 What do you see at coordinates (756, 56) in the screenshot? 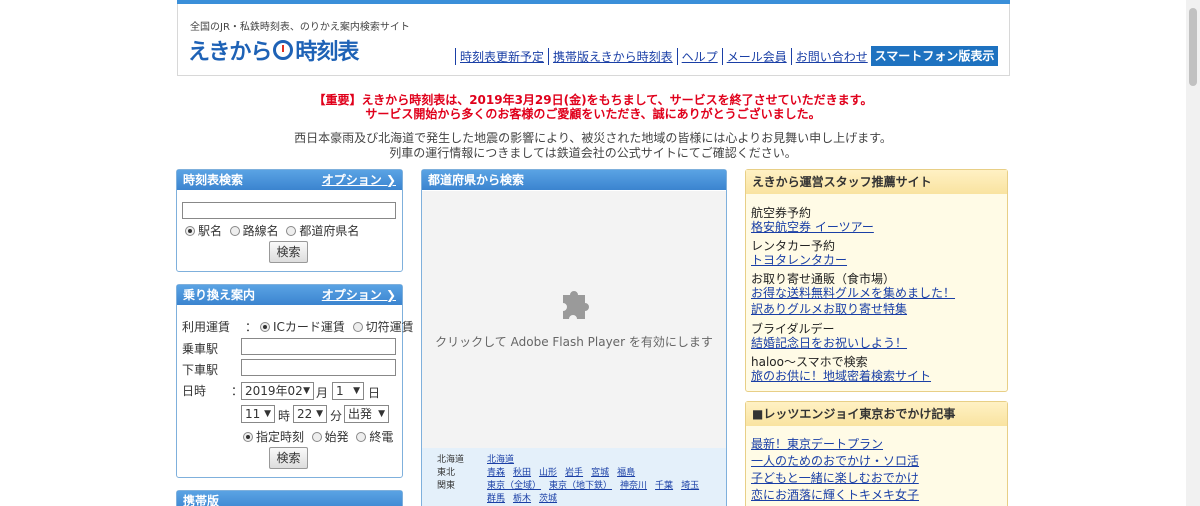
I see `nav-mail-member: メール会員` at bounding box center [756, 56].